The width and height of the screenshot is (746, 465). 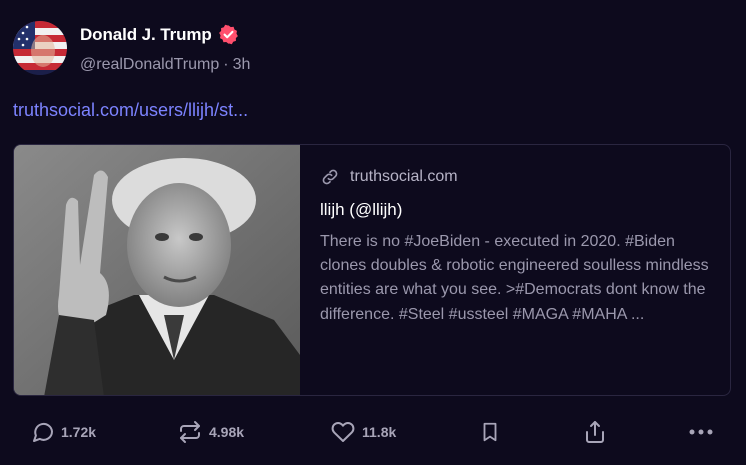 I want to click on share-icon, so click(x=595, y=432).